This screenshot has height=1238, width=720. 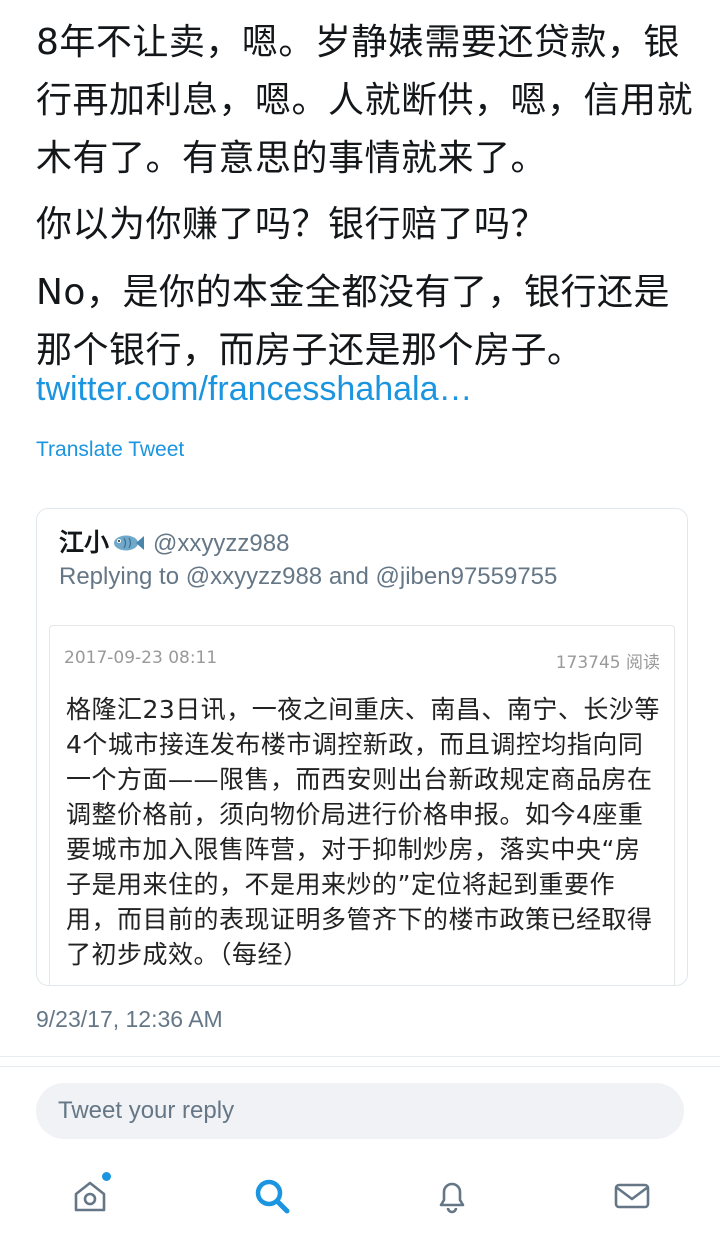 What do you see at coordinates (110, 450) in the screenshot?
I see `translate-tweet-button: Translate Tweet` at bounding box center [110, 450].